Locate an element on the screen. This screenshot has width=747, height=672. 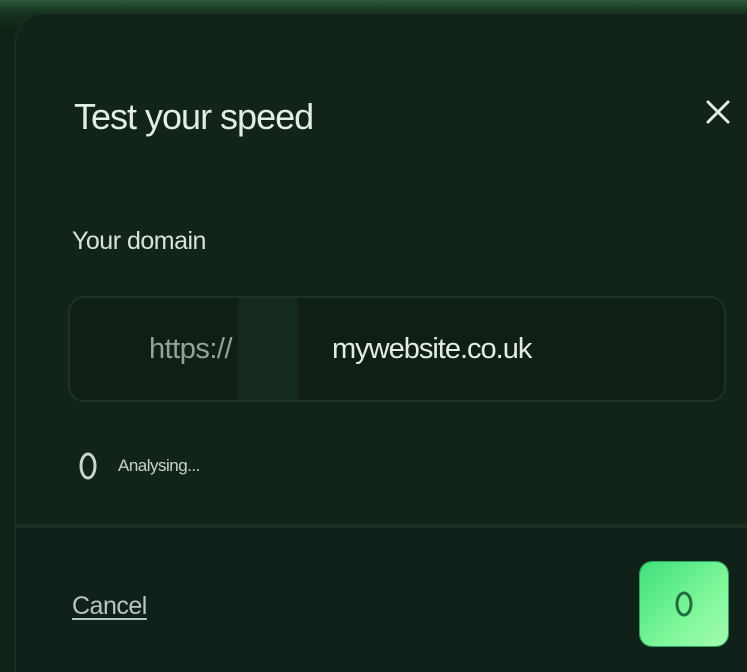
url-prefix: https:// is located at coordinates (190, 348).